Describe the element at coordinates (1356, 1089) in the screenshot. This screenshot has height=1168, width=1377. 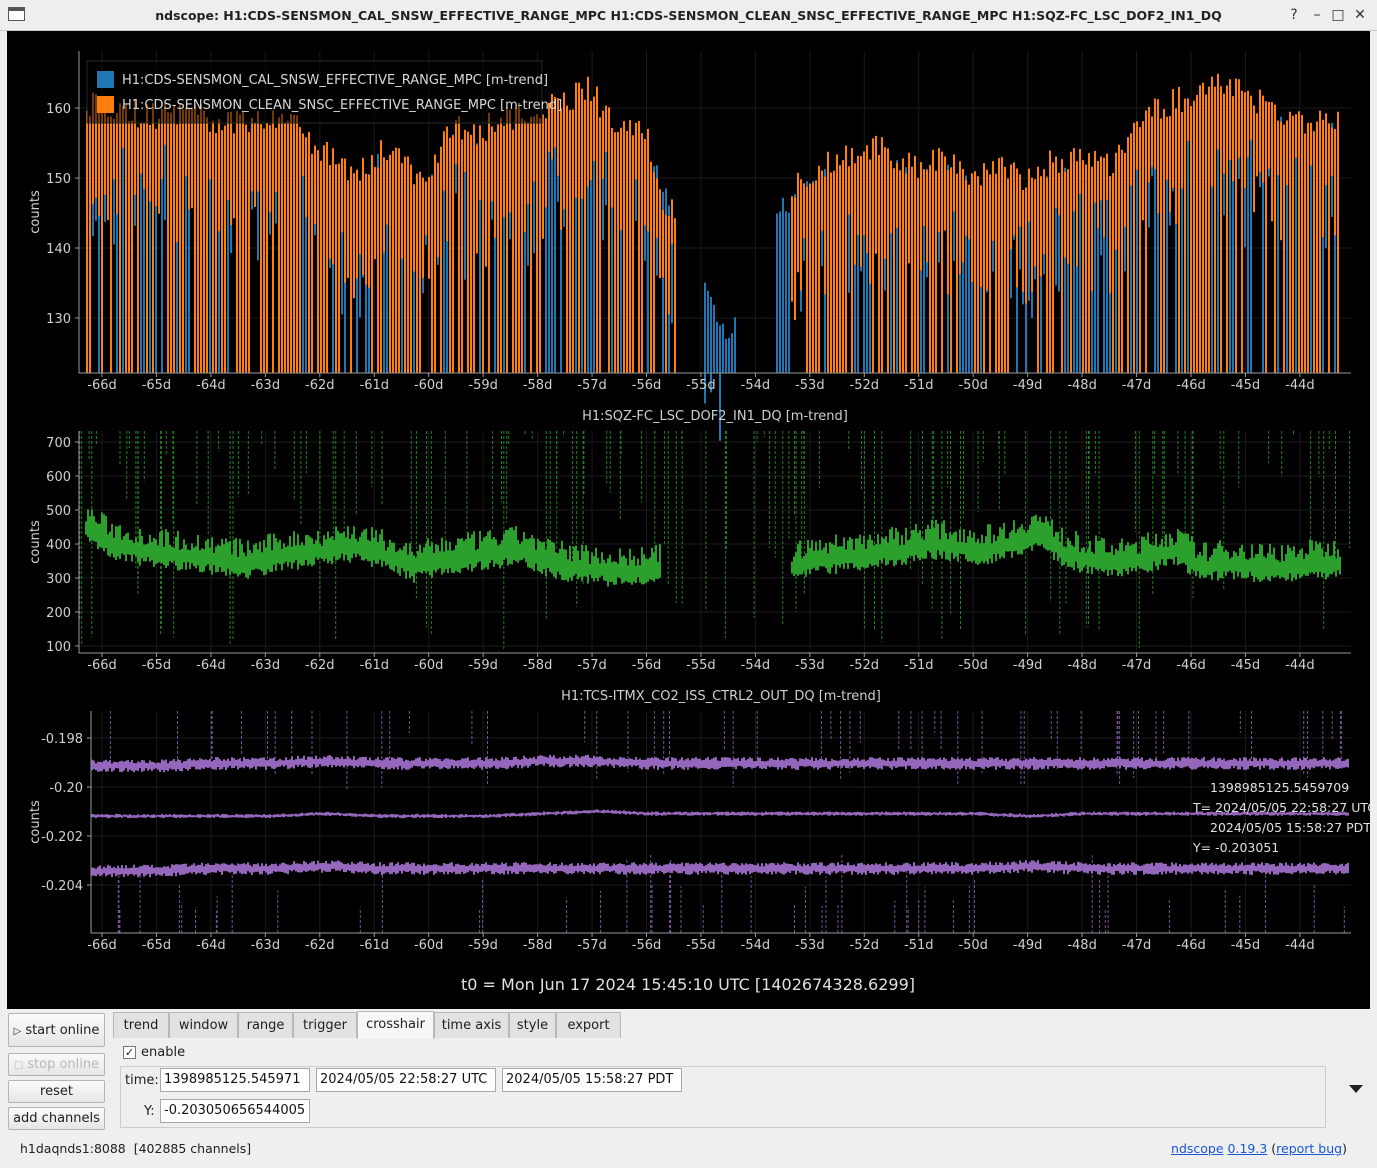
I see `collapse-arrow-icon` at that location.